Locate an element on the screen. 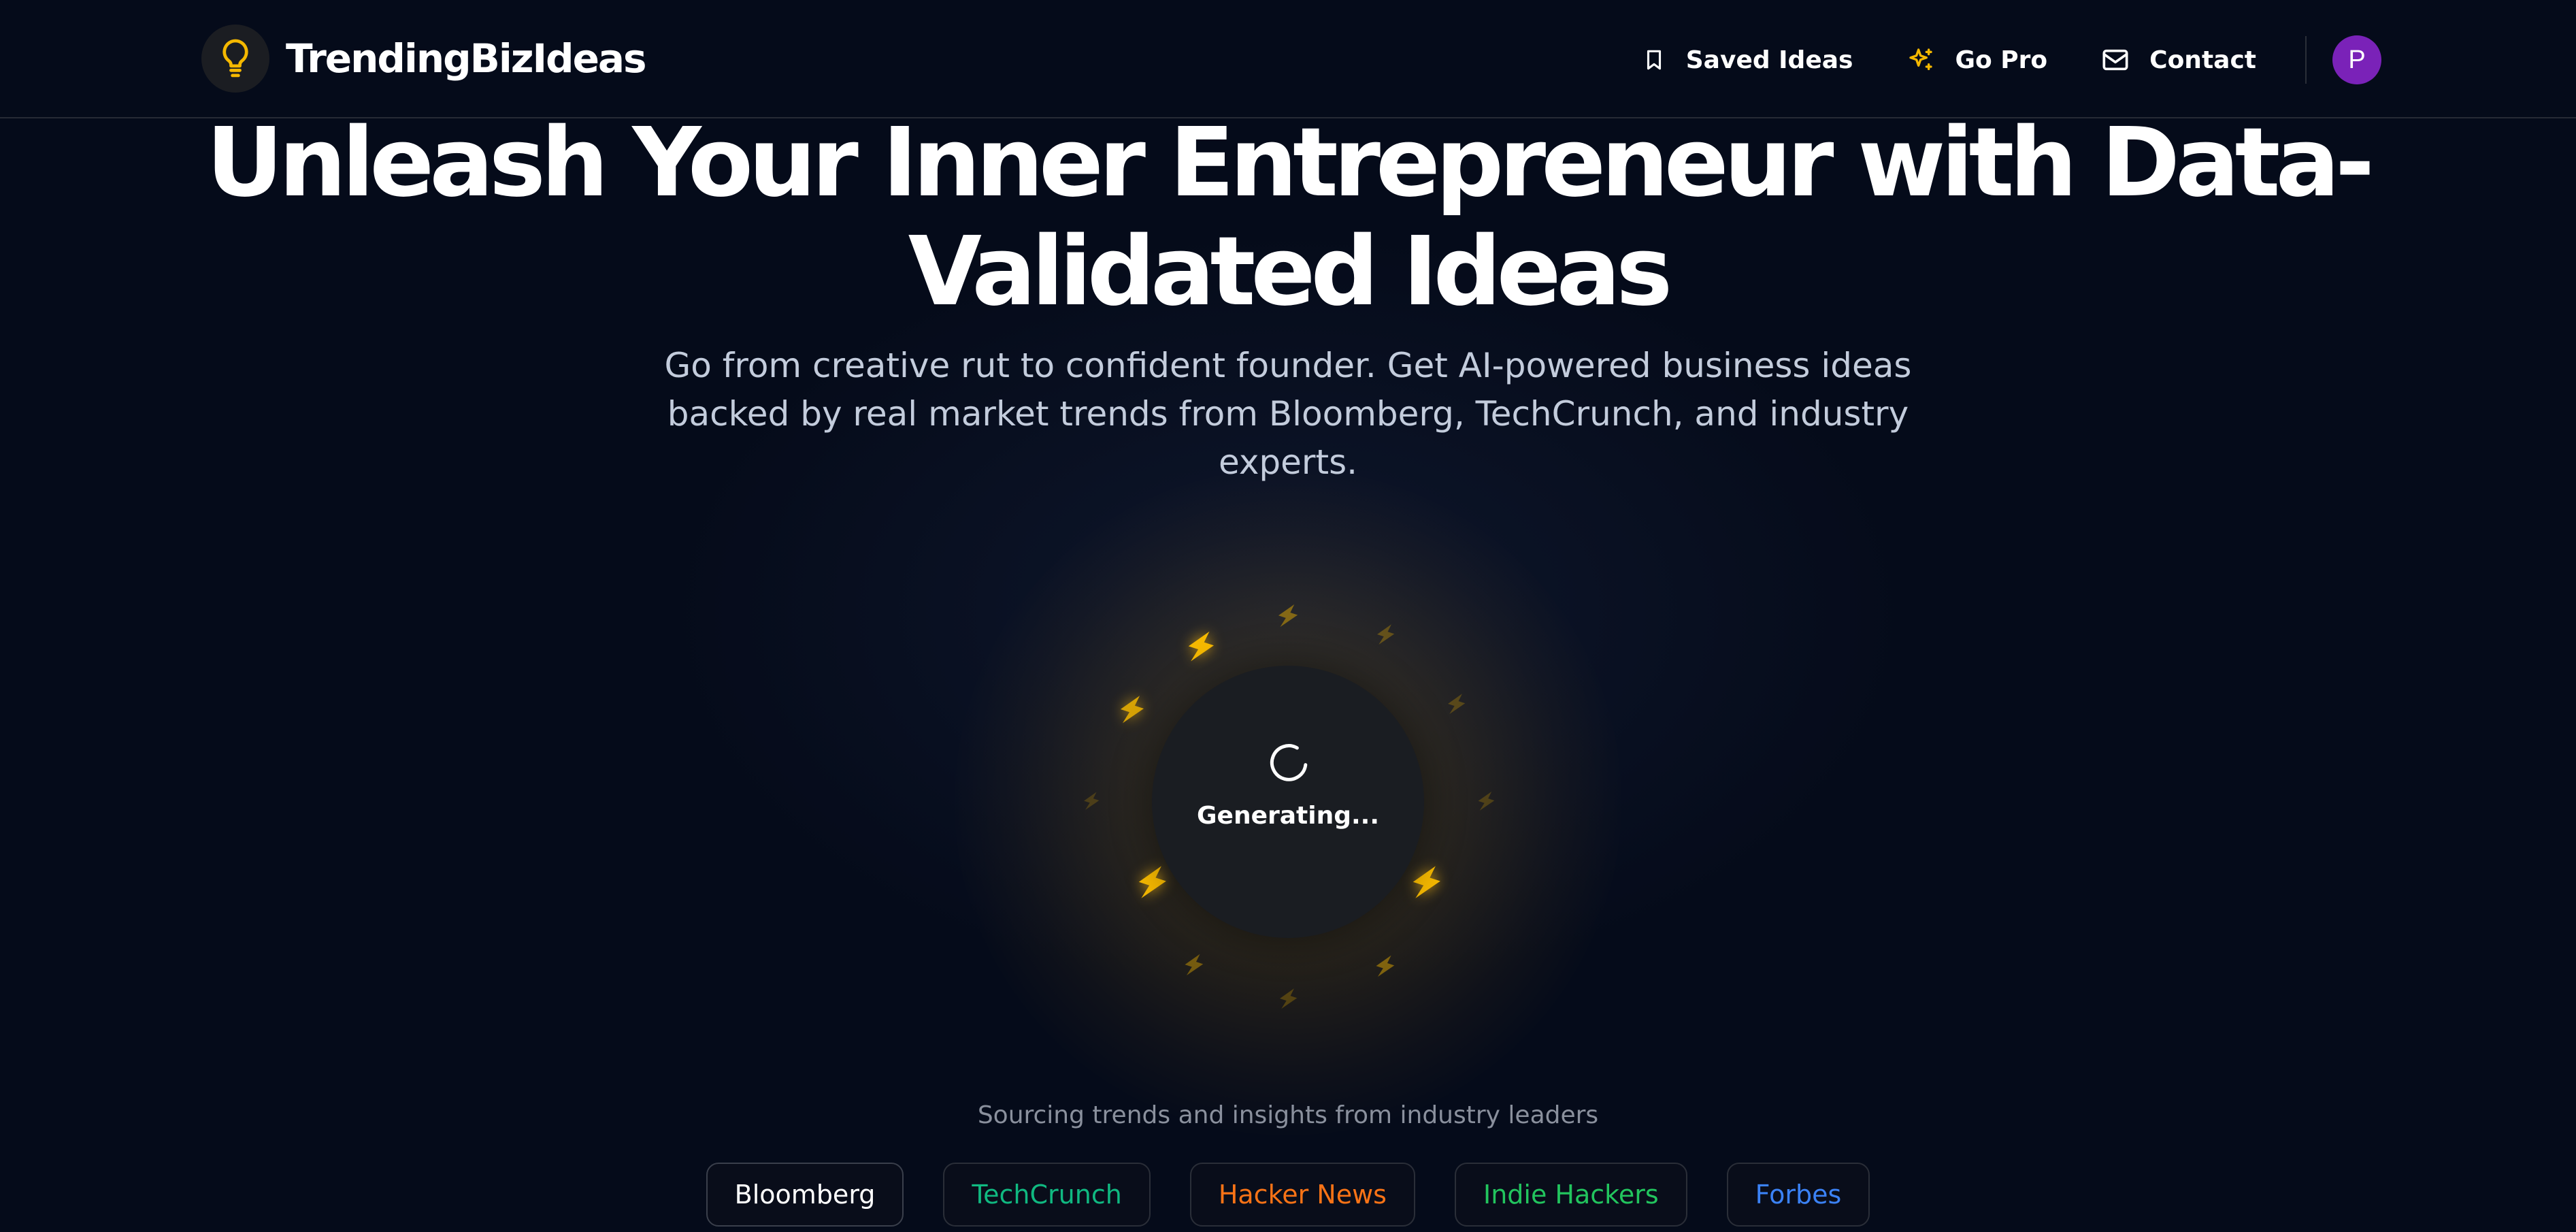 This screenshot has height=1232, width=2576. user-avatar: P is located at coordinates (2357, 59).